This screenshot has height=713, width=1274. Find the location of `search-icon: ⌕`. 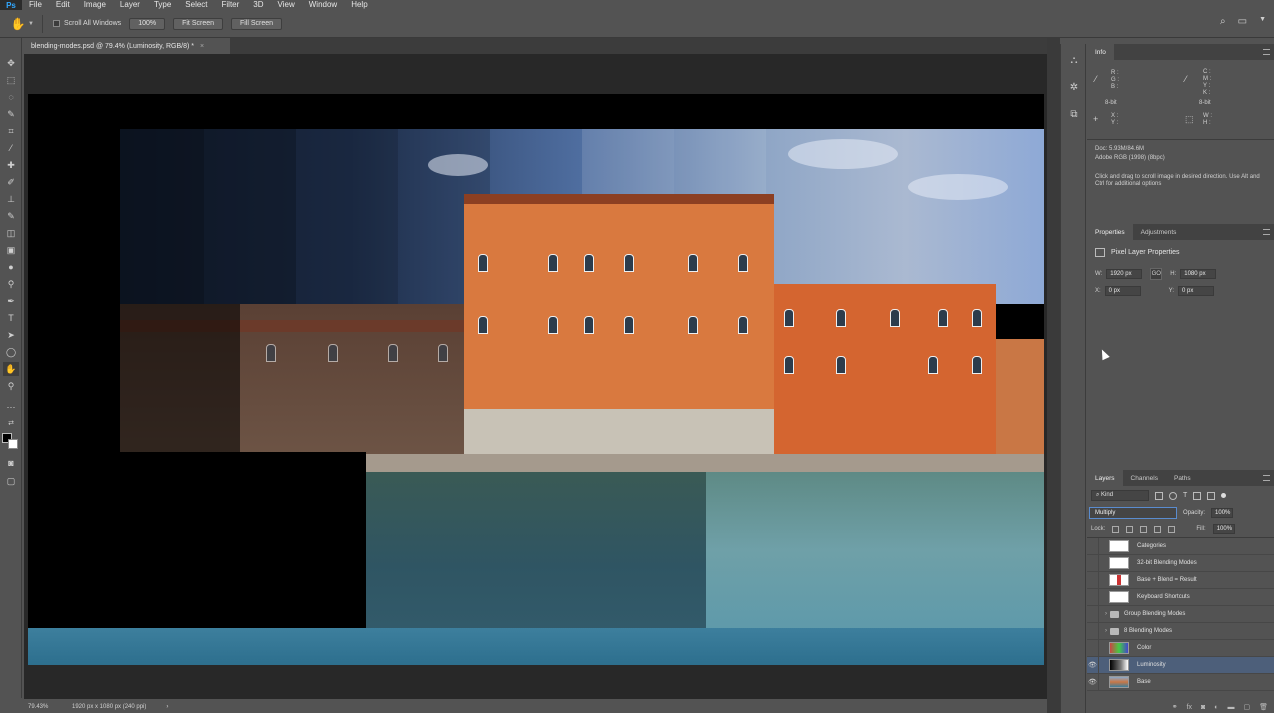

search-icon: ⌕ is located at coordinates (1223, 21).